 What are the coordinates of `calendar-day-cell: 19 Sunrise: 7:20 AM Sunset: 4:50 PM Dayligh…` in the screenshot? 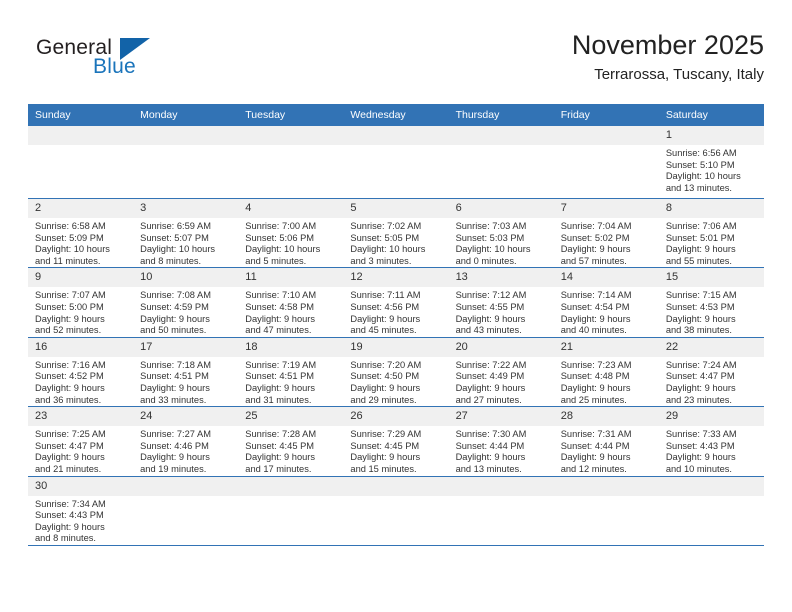 It's located at (396, 372).